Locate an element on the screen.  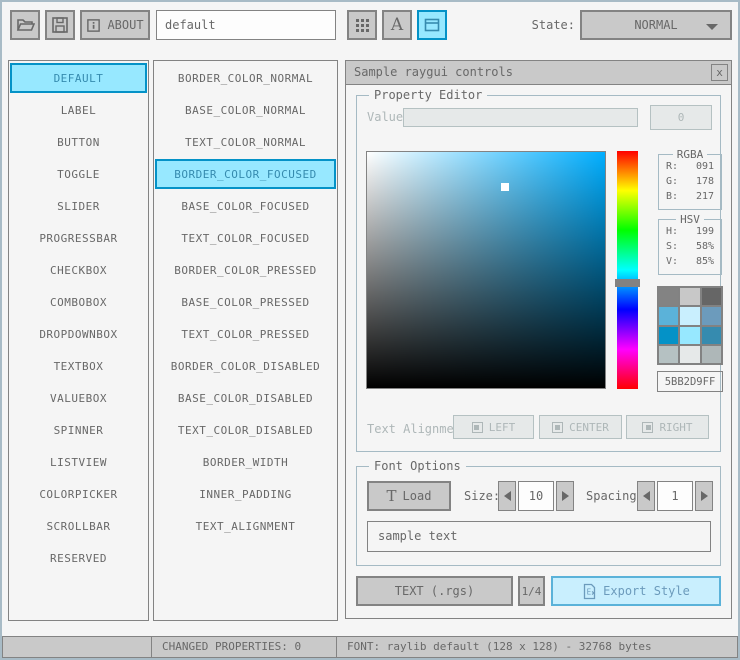
controls-list-item: RESERVED is located at coordinates (78, 558).